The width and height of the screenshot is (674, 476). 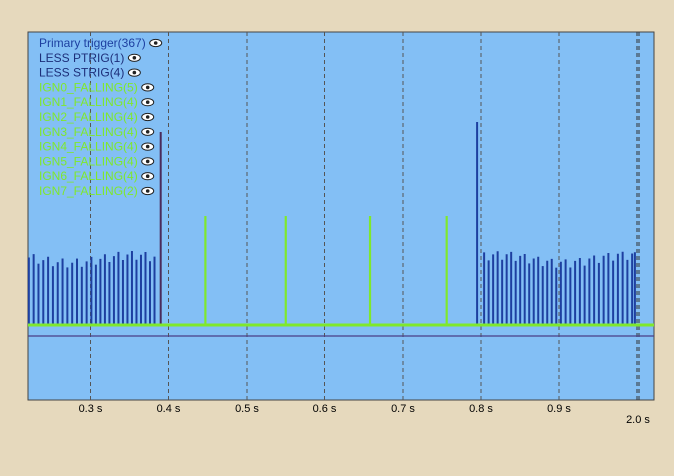 What do you see at coordinates (88, 117) in the screenshot?
I see `legend-label: IGN2_FALLING(4)` at bounding box center [88, 117].